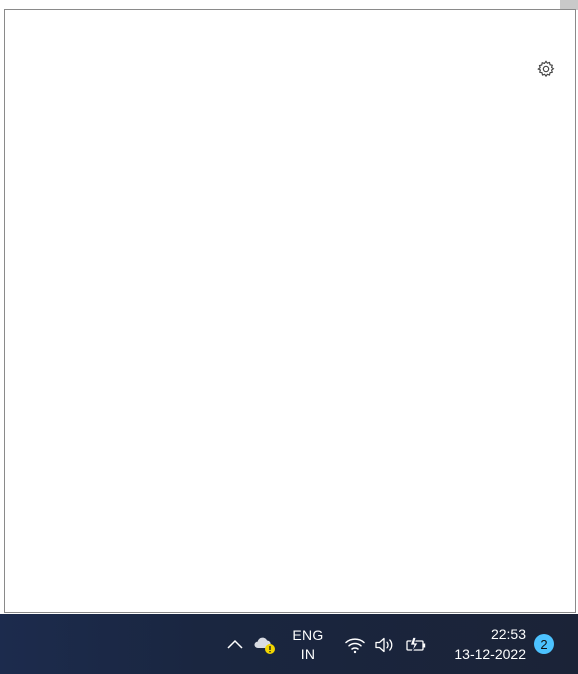 This screenshot has height=674, width=578. I want to click on notification-count-badge: 2, so click(544, 644).